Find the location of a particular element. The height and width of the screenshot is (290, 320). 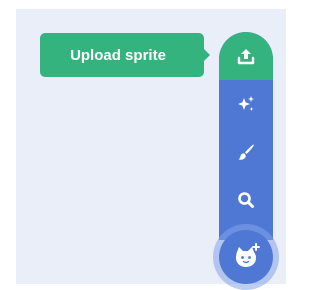

search-icon is located at coordinates (246, 200).